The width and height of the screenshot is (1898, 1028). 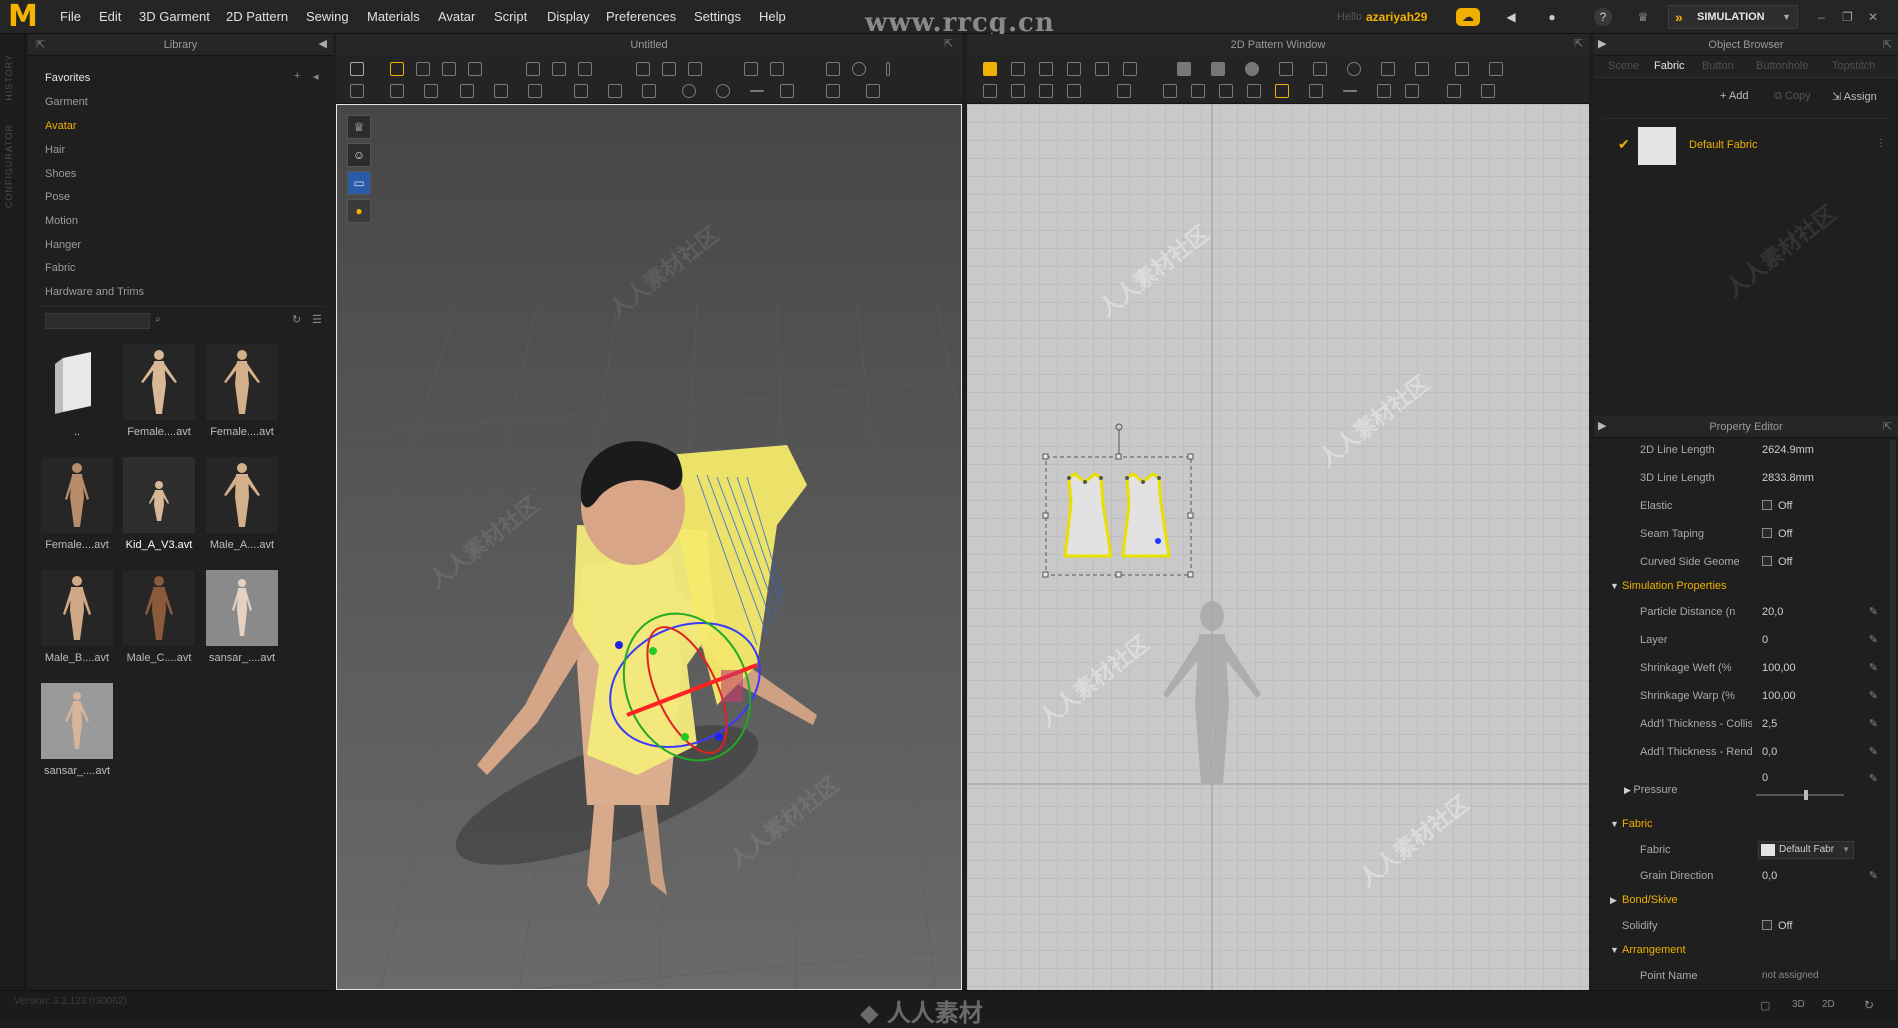 I want to click on dart-tool-icon, so click(x=1422, y=69).